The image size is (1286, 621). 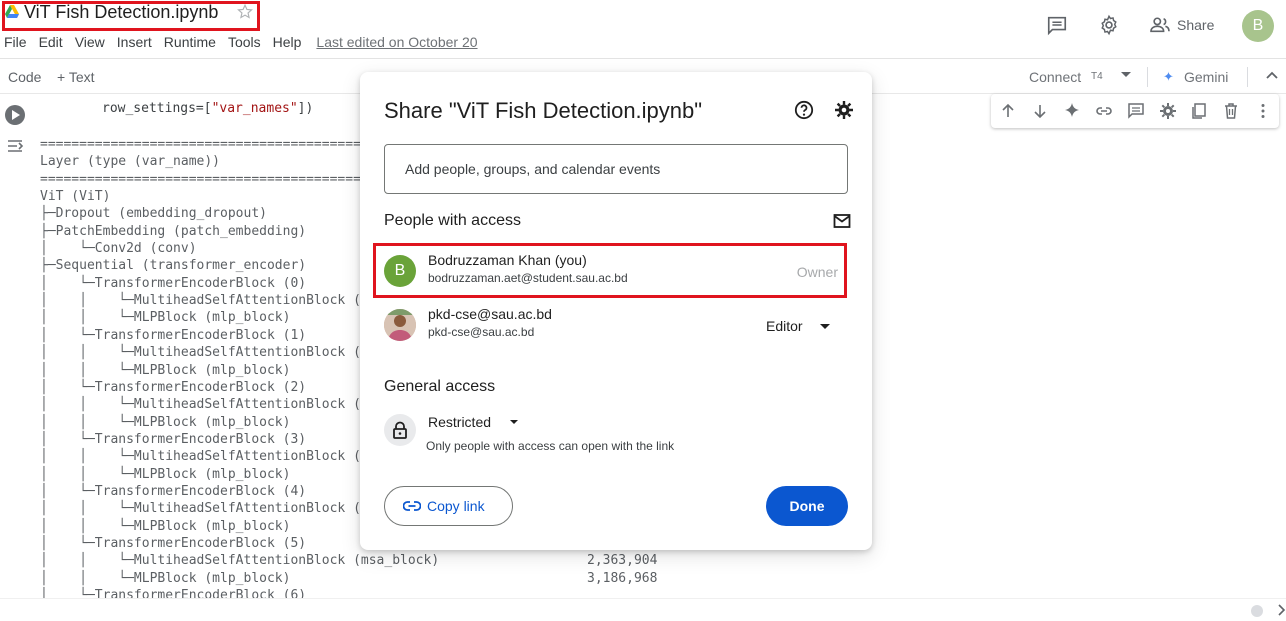 I want to click on mirror-cell-icon, so click(x=1199, y=111).